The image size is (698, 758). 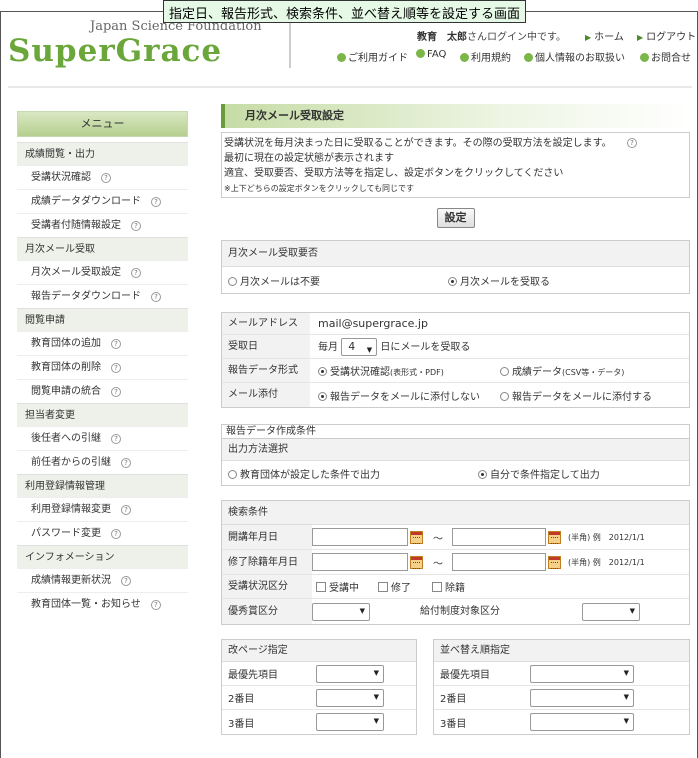 I want to click on terms-link: 利用規約, so click(x=485, y=56).